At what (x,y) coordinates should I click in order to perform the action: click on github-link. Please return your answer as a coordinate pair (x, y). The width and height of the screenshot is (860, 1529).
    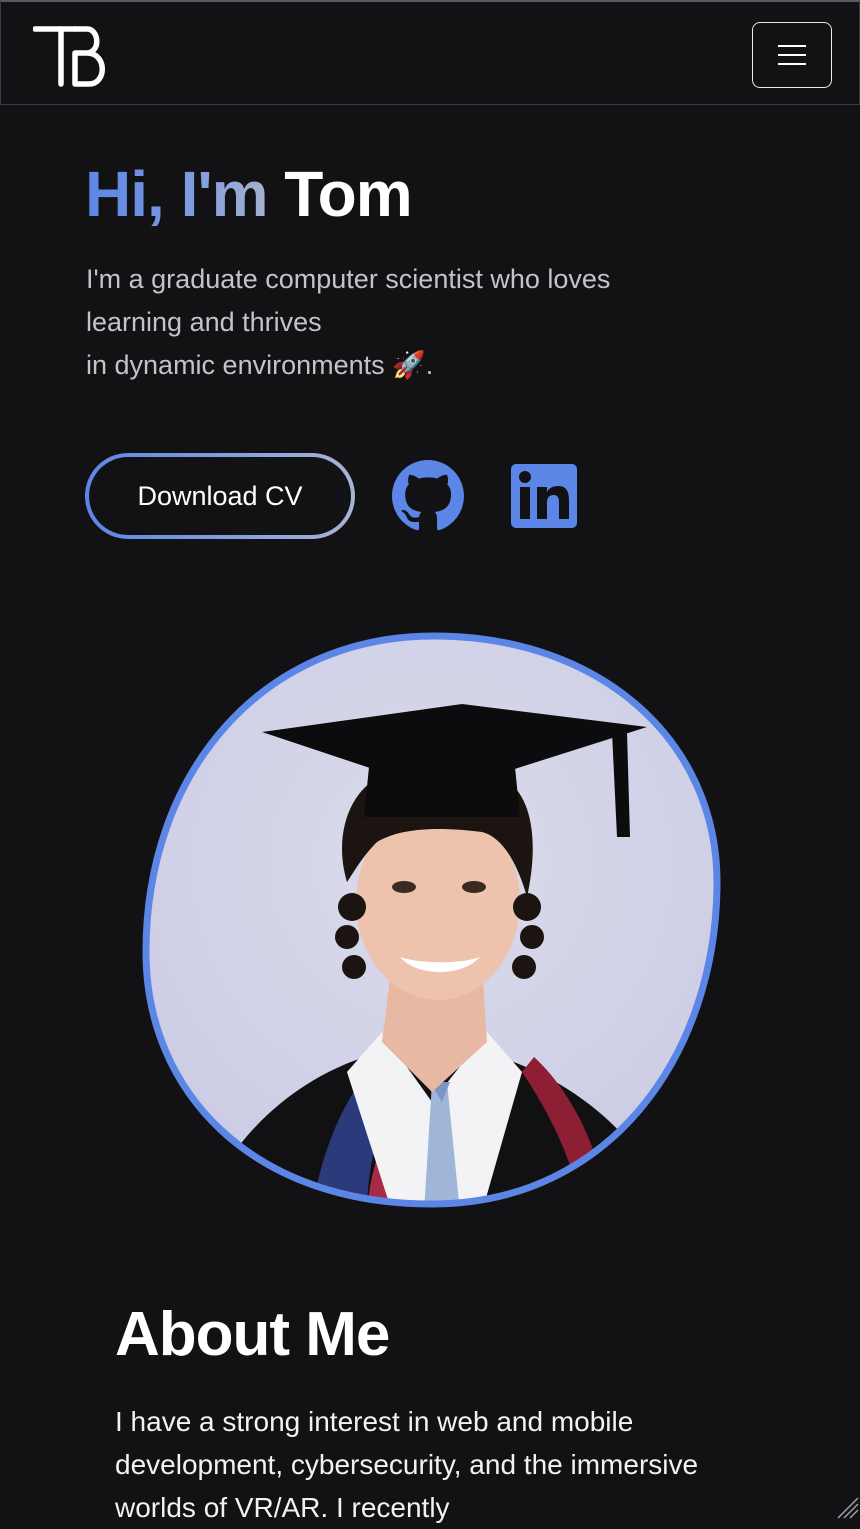
    Looking at the image, I should click on (428, 496).